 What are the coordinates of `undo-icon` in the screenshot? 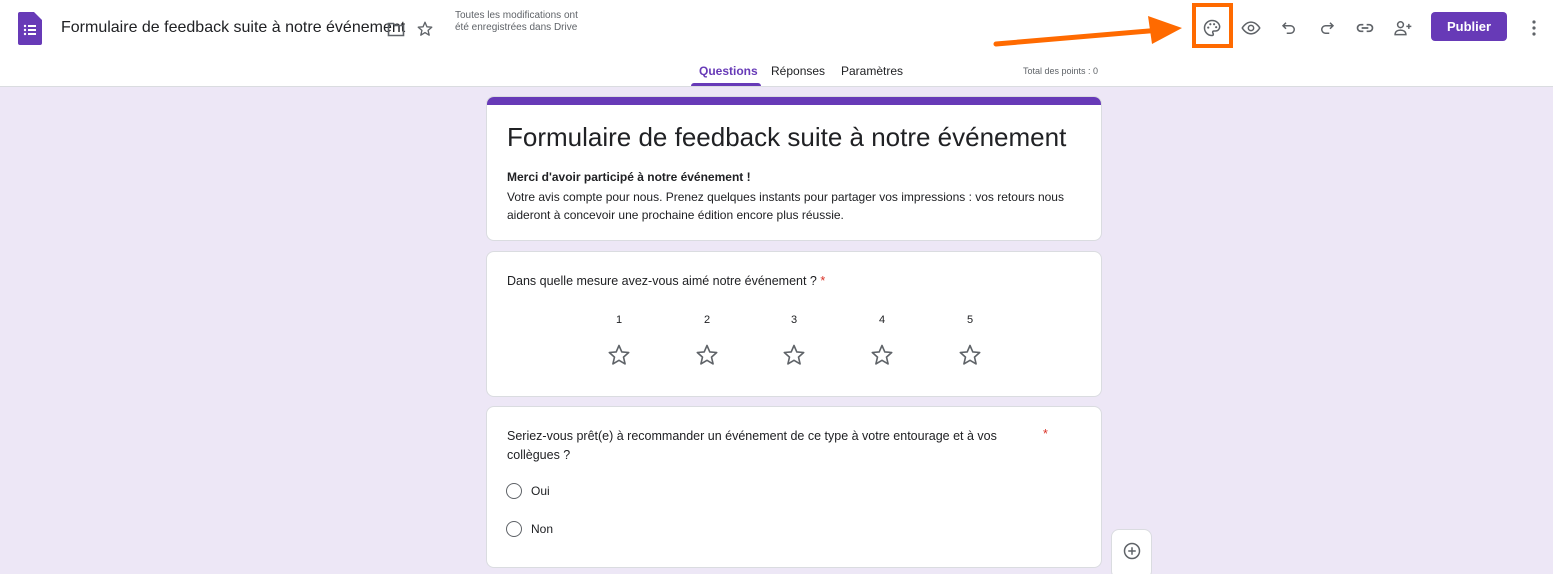 It's located at (1288, 28).